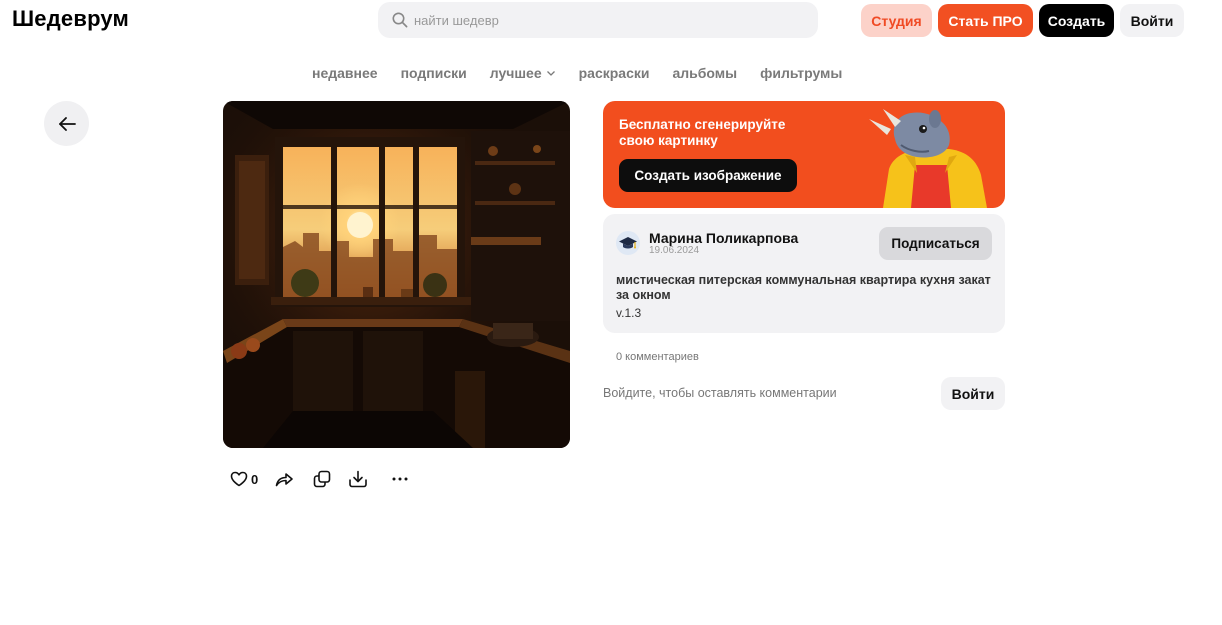 The image size is (1222, 625). I want to click on share-button, so click(284, 479).